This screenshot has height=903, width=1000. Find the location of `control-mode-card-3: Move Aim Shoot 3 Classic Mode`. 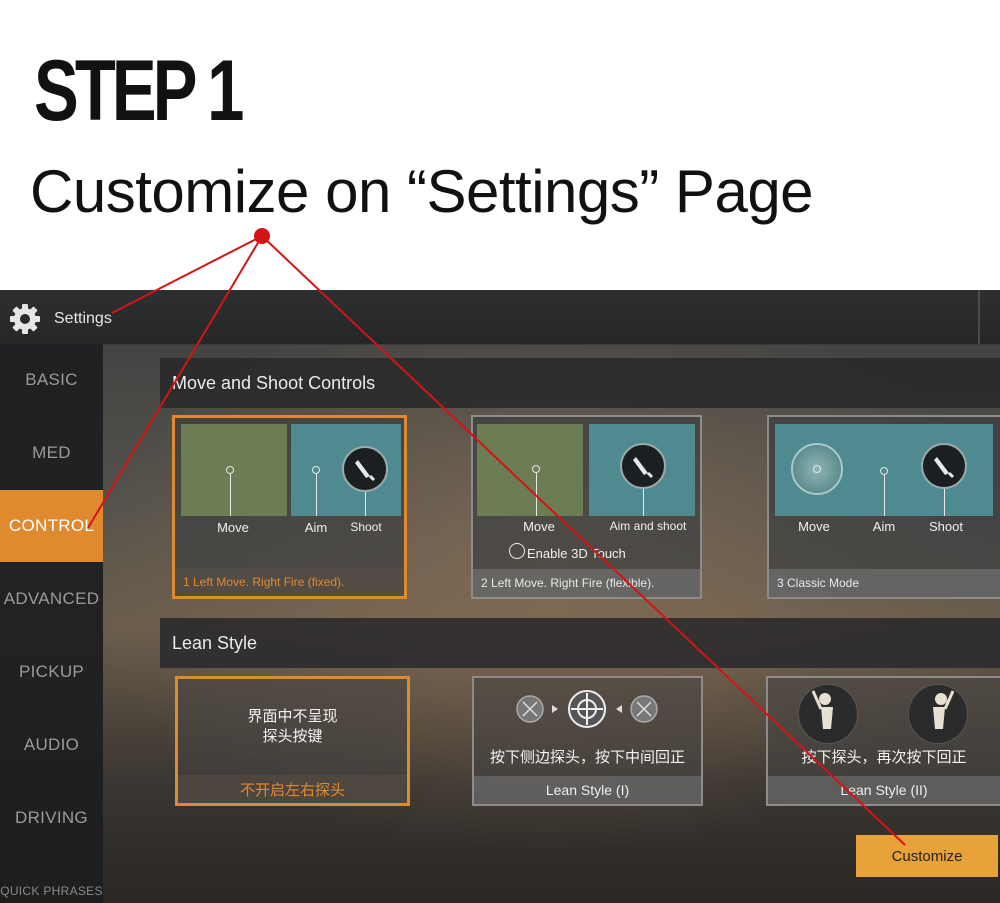

control-mode-card-3: Move Aim Shoot 3 Classic Mode is located at coordinates (883, 507).